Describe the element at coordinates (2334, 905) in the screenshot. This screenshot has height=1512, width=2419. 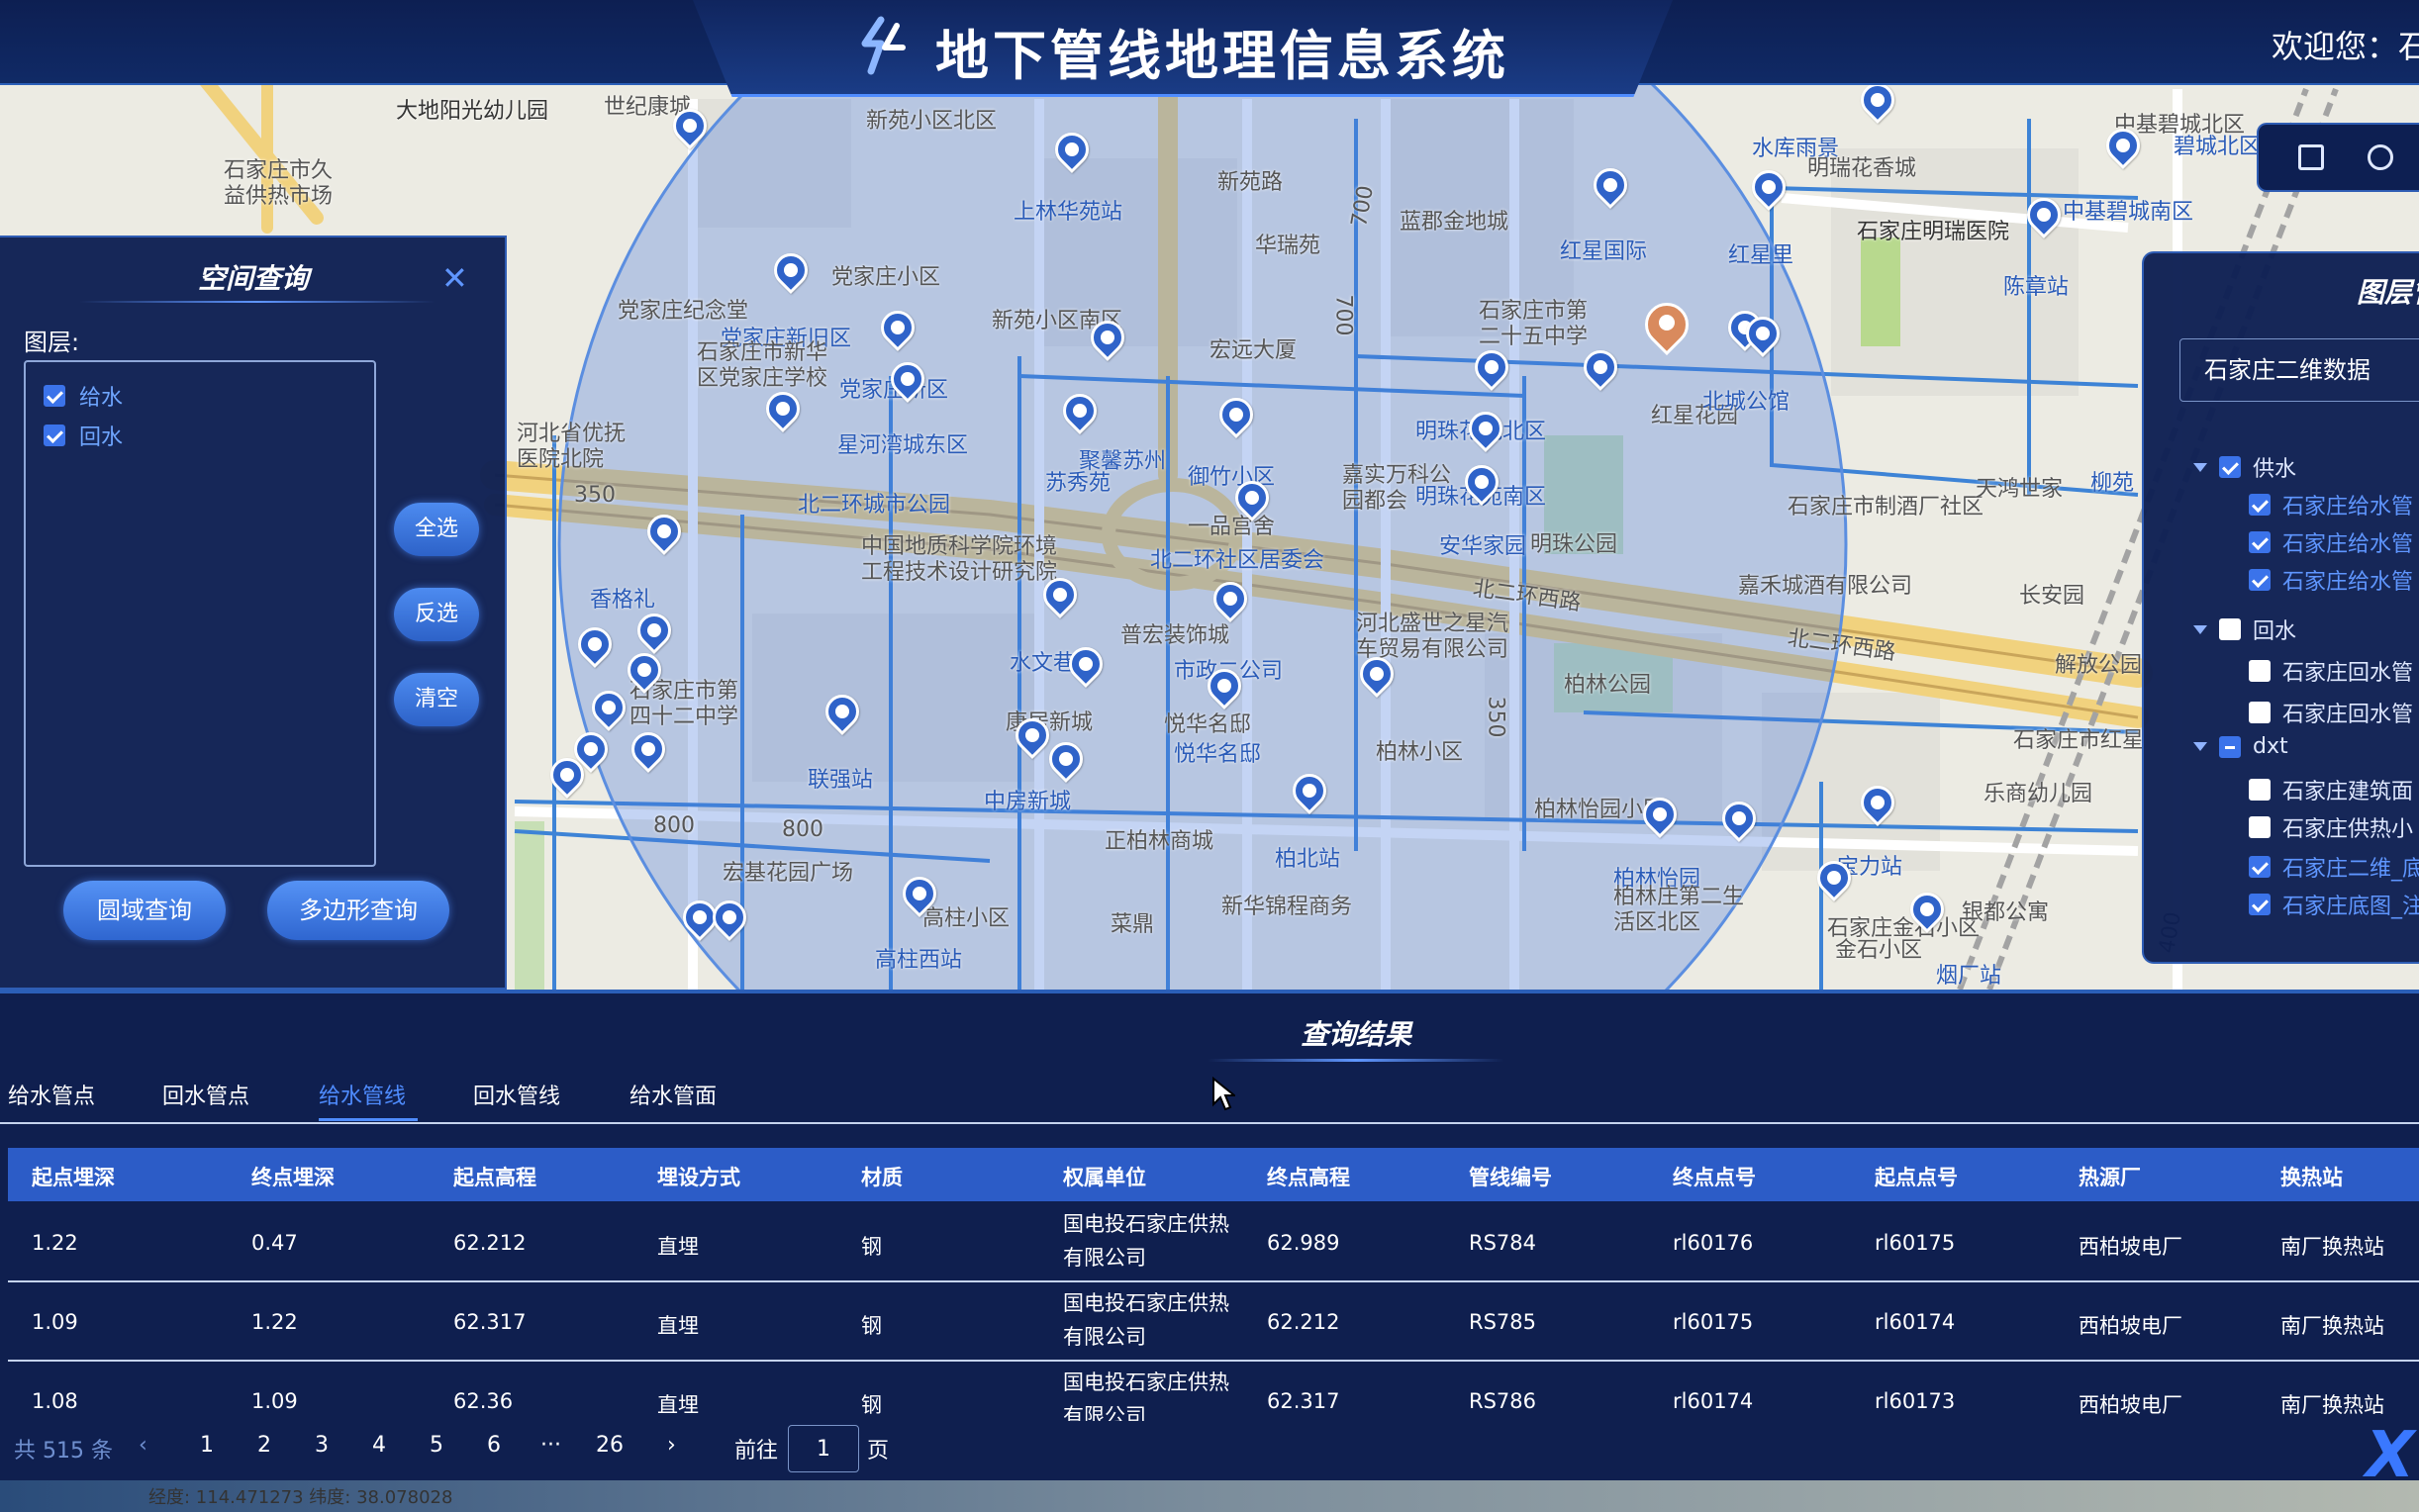
I see `layer-tree-item: 石家庄底图_注` at that location.